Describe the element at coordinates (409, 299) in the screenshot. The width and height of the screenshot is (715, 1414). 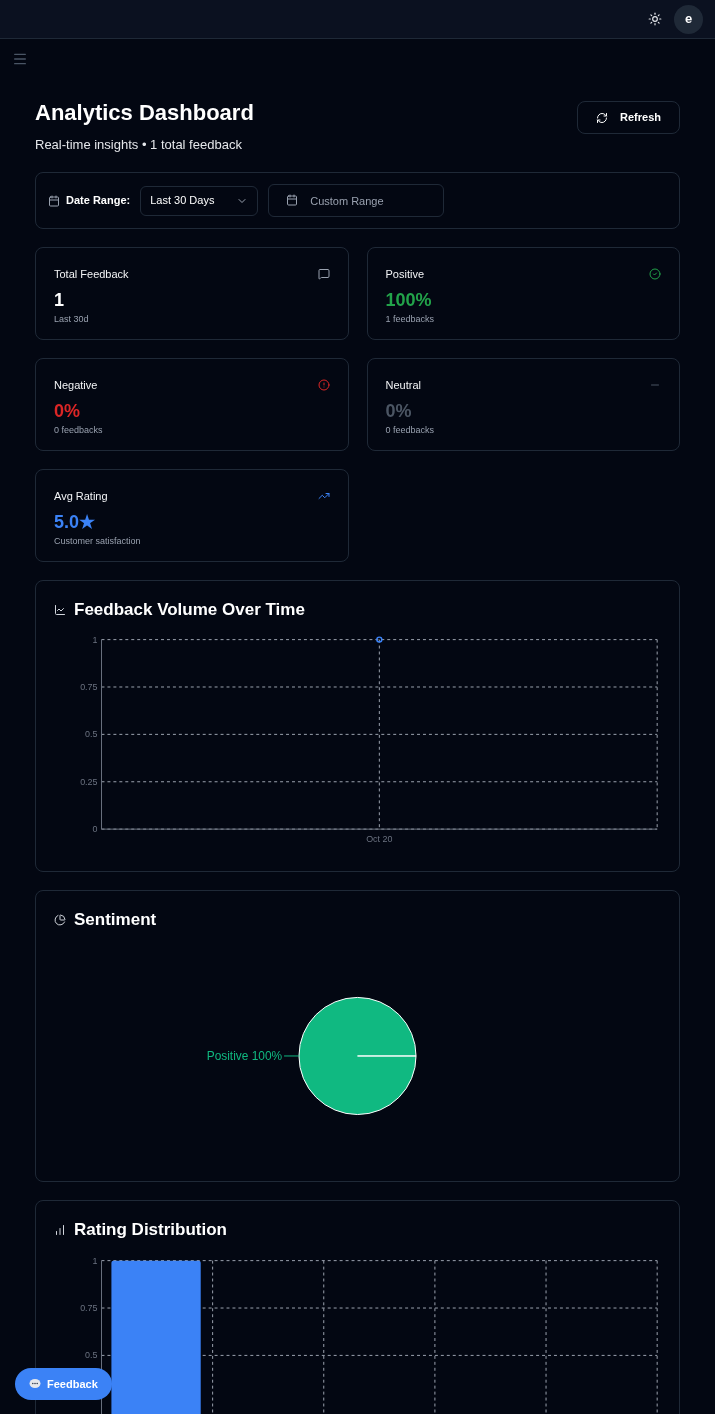
I see `stat-value: 100%` at that location.